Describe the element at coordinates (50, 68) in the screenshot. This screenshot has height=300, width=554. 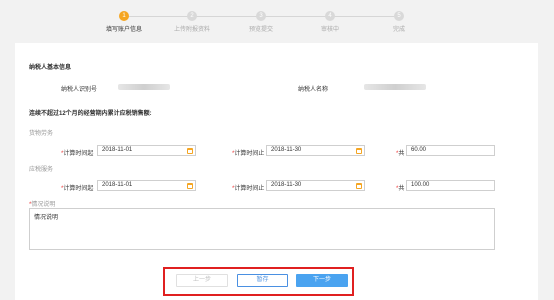
I see `taxpayer-section-title: 纳税人基本信息` at that location.